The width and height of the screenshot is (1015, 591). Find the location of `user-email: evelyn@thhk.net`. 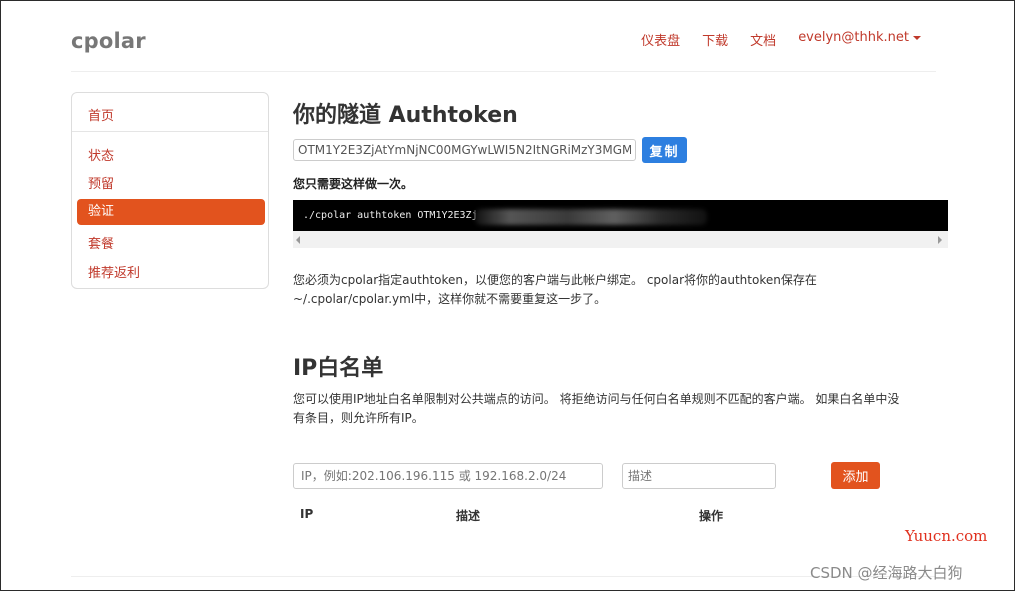

user-email: evelyn@thhk.net is located at coordinates (853, 37).